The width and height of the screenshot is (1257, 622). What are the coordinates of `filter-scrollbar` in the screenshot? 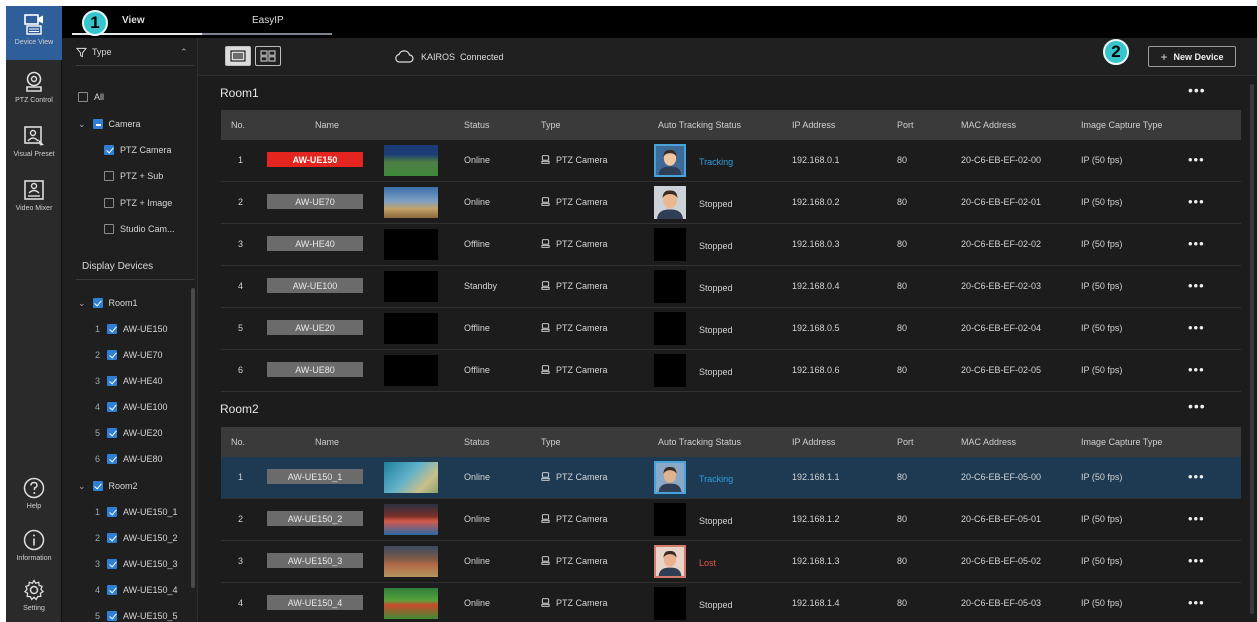 It's located at (193, 438).